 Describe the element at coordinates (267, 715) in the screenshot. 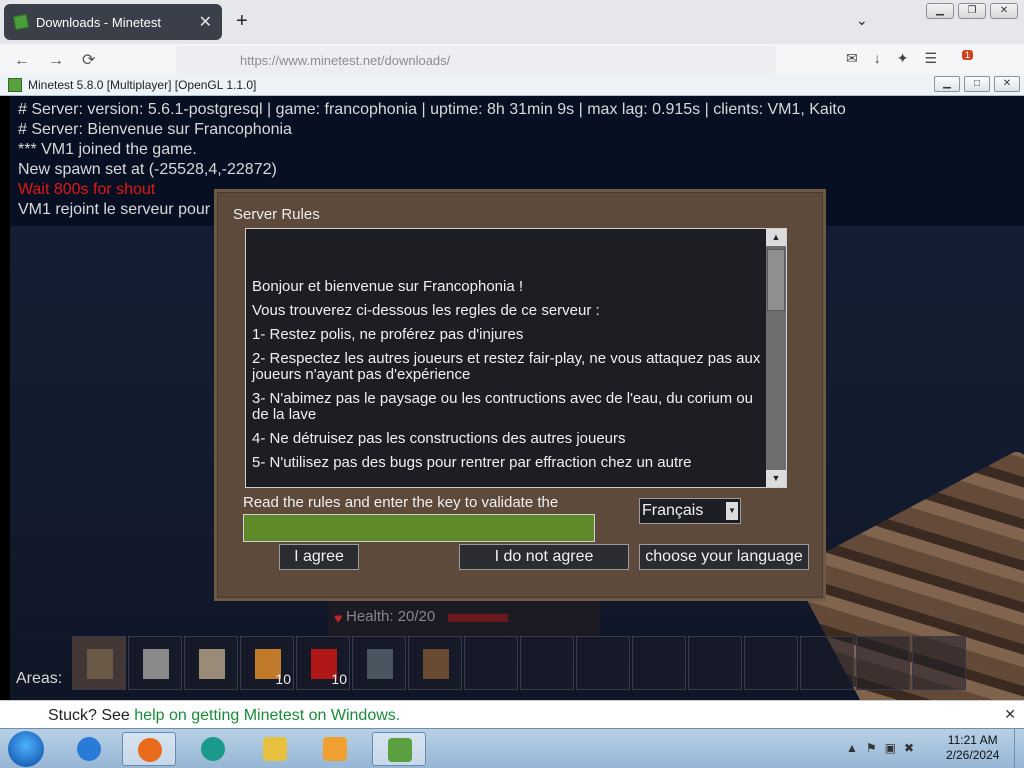

I see `help-link: help on getting Minetest on Windows.` at that location.